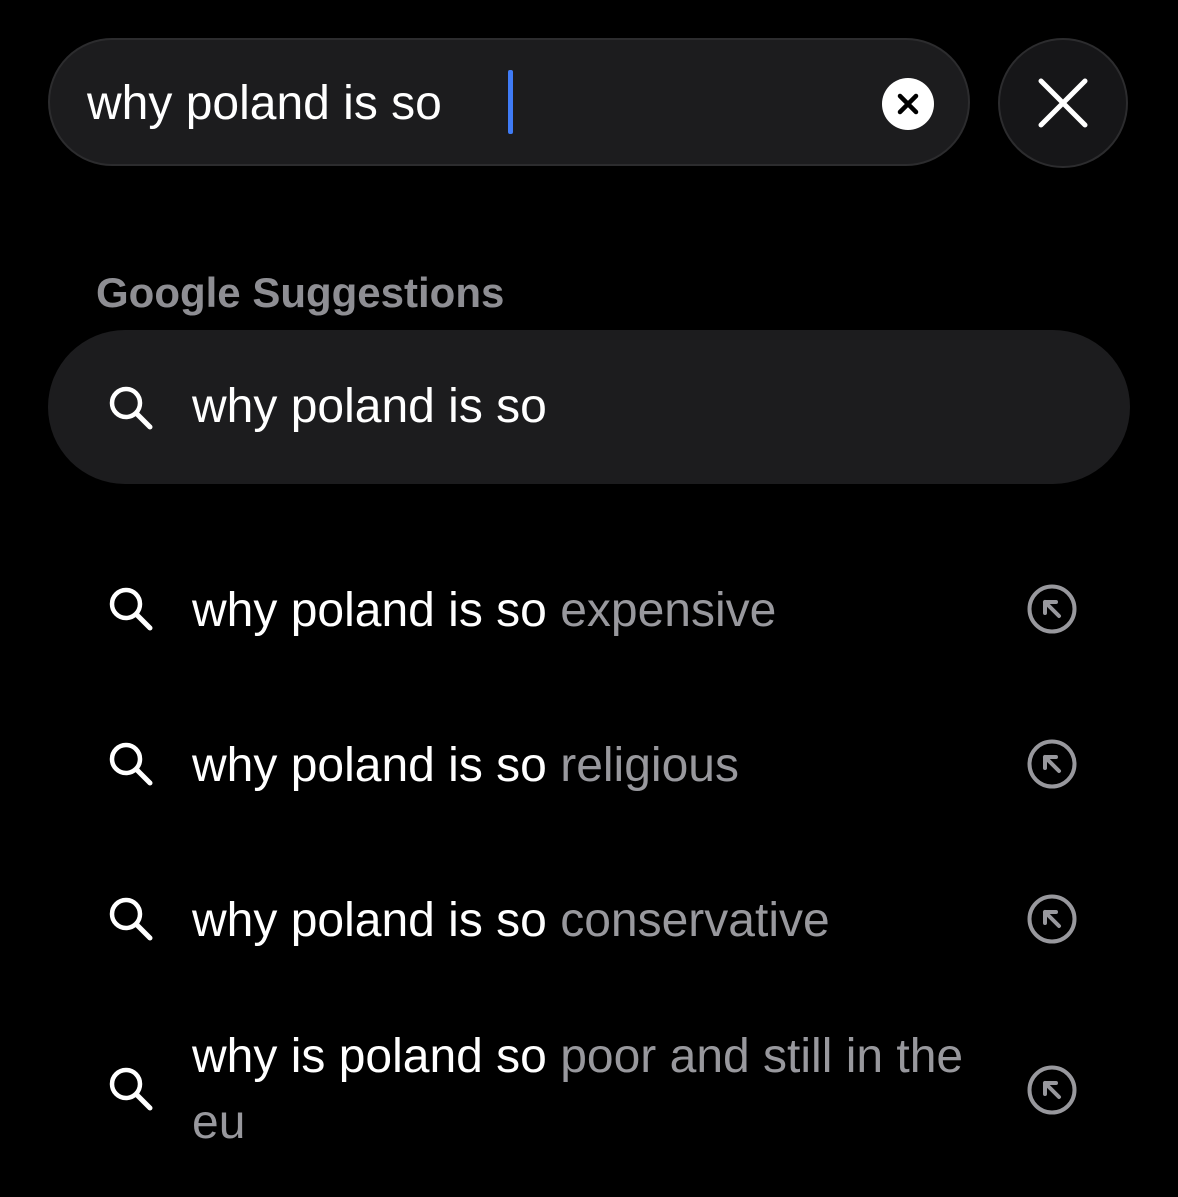 Image resolution: width=1178 pixels, height=1197 pixels. What do you see at coordinates (688, 920) in the screenshot?
I see `suggestion-completion: conservative` at bounding box center [688, 920].